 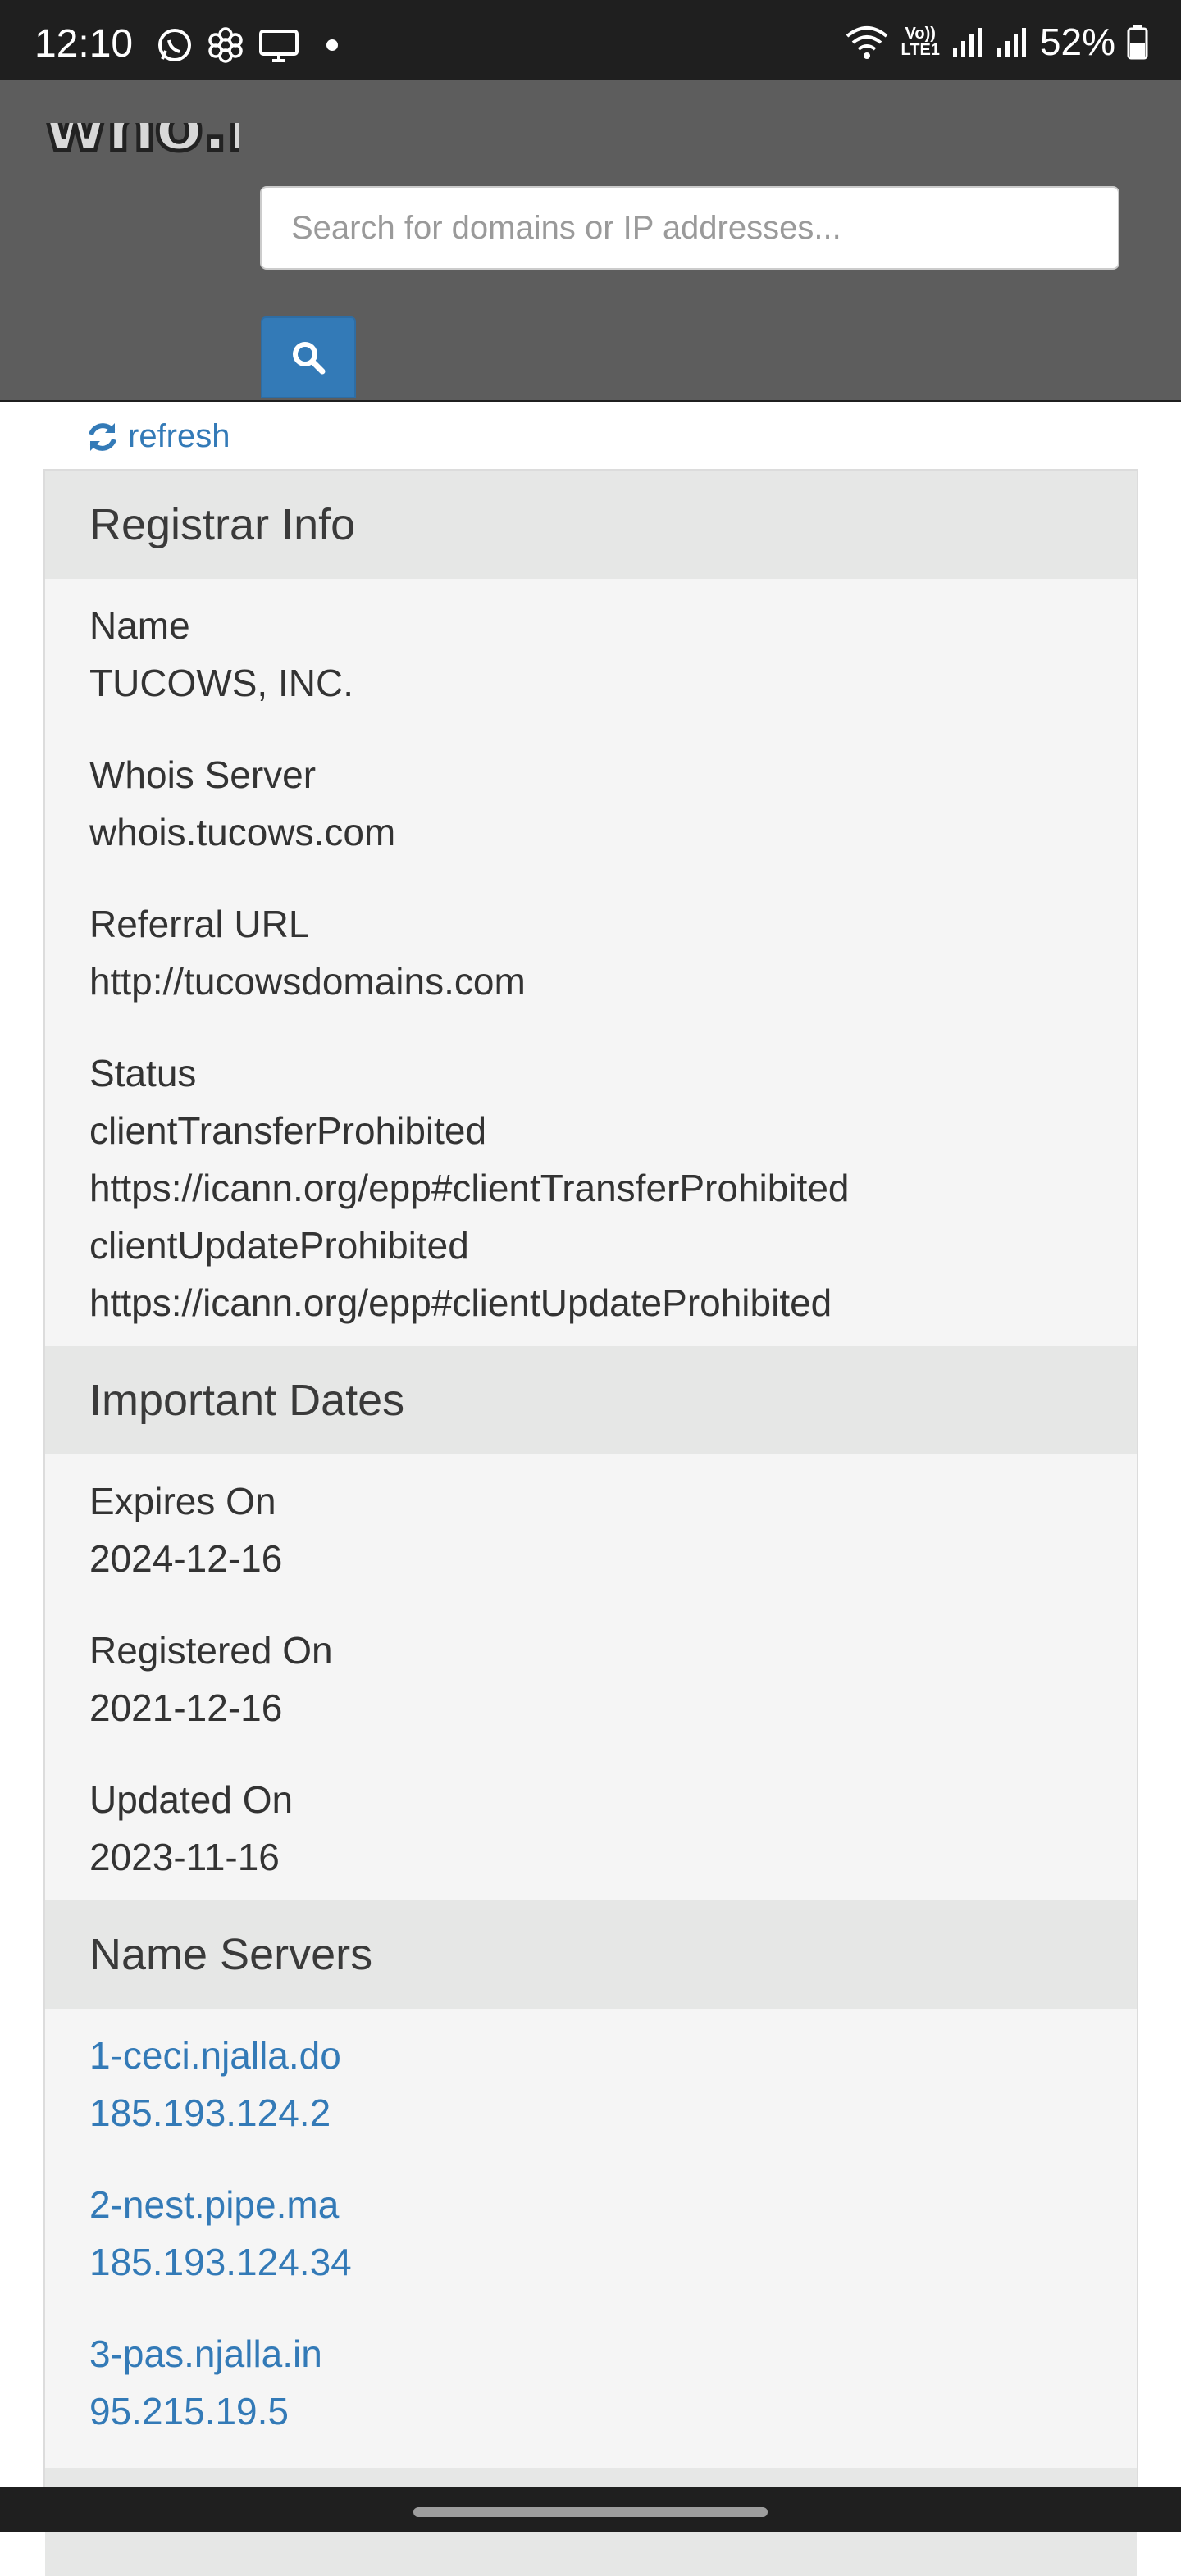 What do you see at coordinates (226, 45) in the screenshot?
I see `settings-flower-icon` at bounding box center [226, 45].